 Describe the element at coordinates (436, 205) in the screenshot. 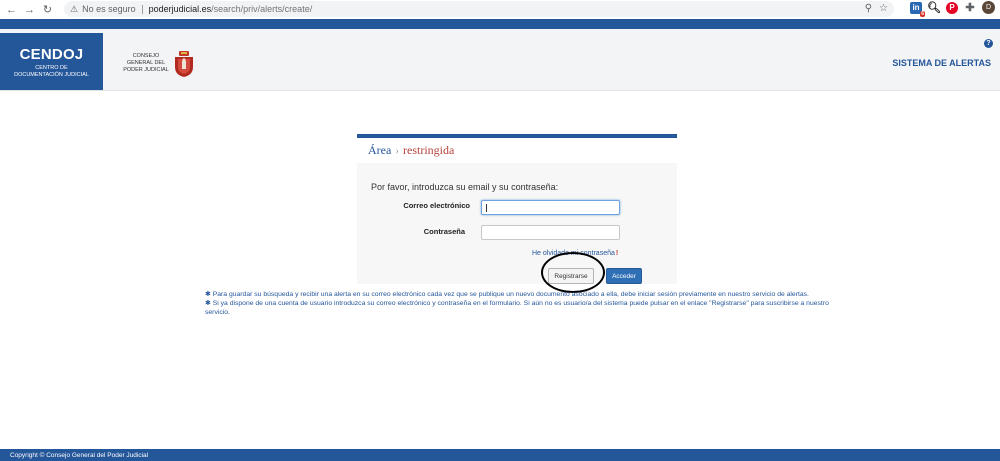

I see `email-label: Correo electrónico` at that location.